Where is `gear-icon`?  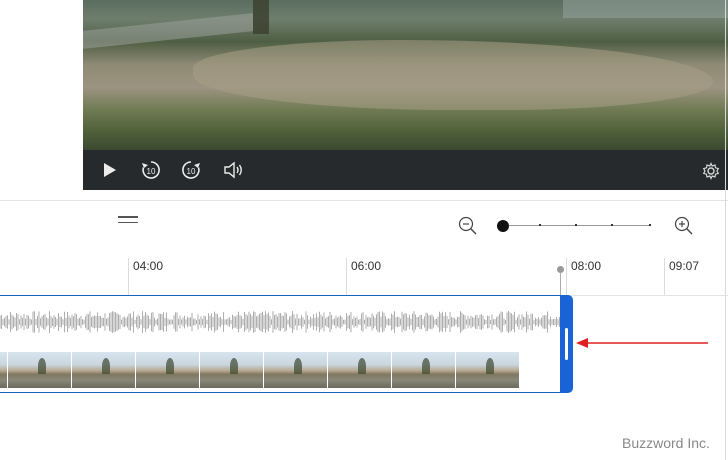
gear-icon is located at coordinates (711, 171).